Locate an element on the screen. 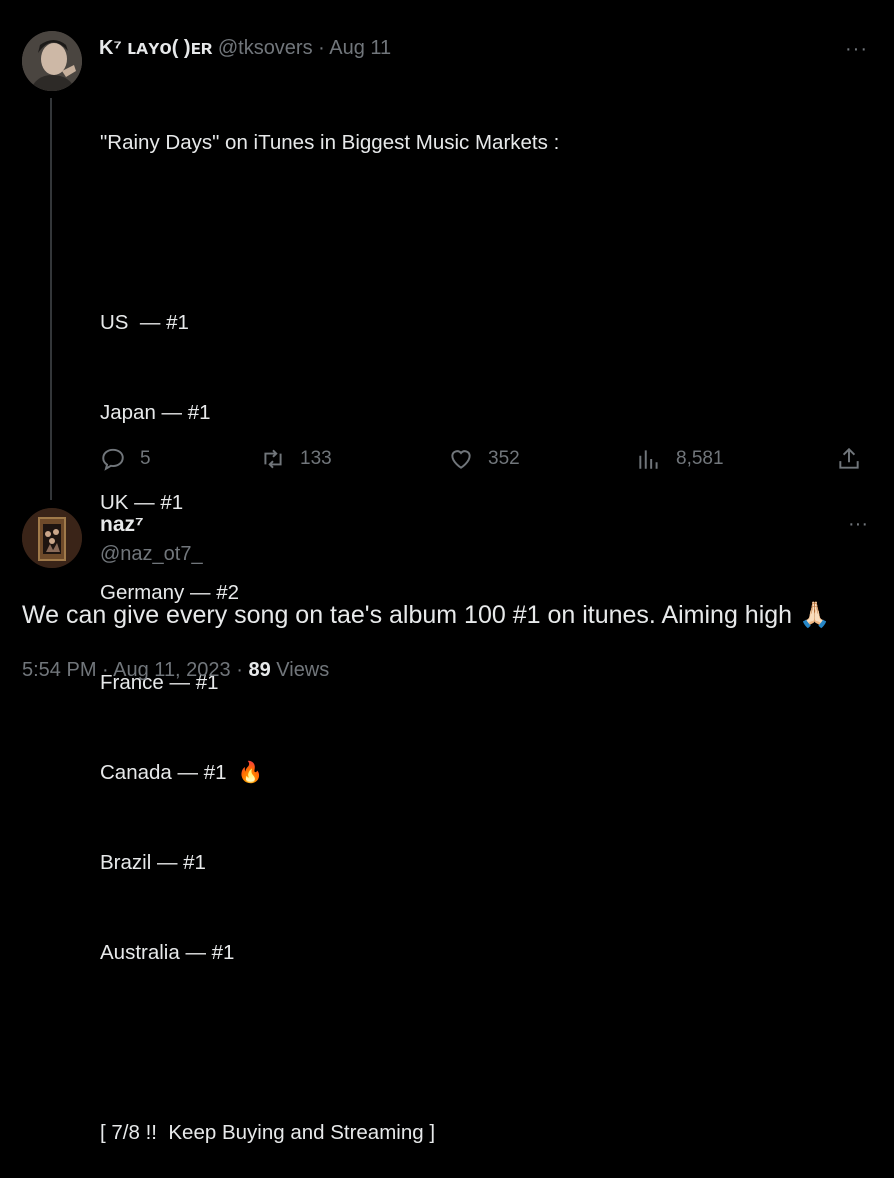  thread-line is located at coordinates (51, 299).